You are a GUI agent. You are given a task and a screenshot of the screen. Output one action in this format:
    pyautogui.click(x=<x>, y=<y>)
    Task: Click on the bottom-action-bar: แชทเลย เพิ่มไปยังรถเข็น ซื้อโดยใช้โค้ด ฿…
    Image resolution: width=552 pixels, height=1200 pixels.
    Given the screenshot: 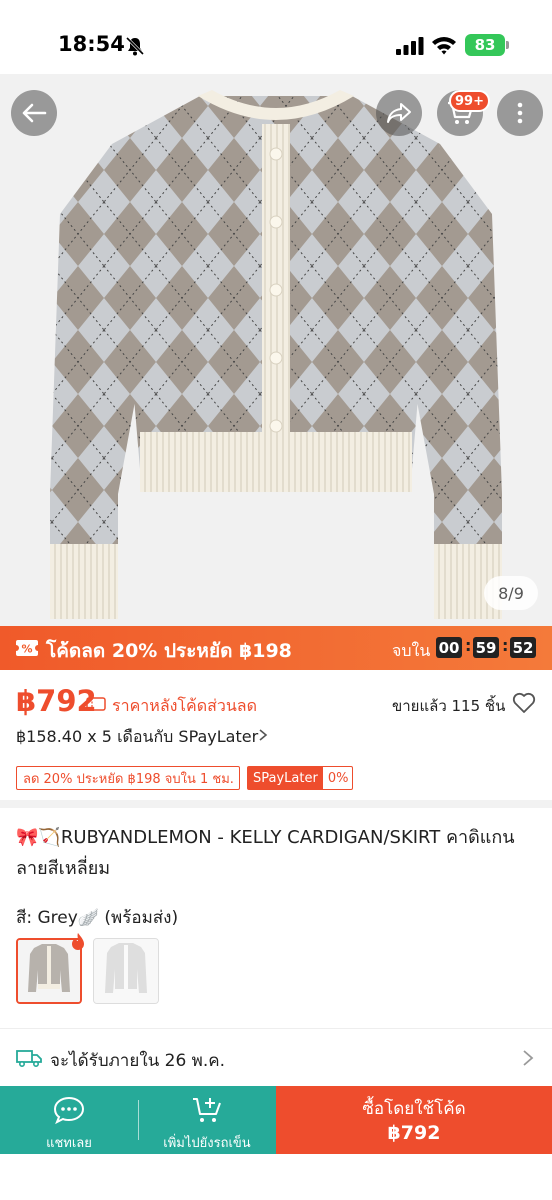 What is the action you would take?
    pyautogui.click(x=276, y=1120)
    